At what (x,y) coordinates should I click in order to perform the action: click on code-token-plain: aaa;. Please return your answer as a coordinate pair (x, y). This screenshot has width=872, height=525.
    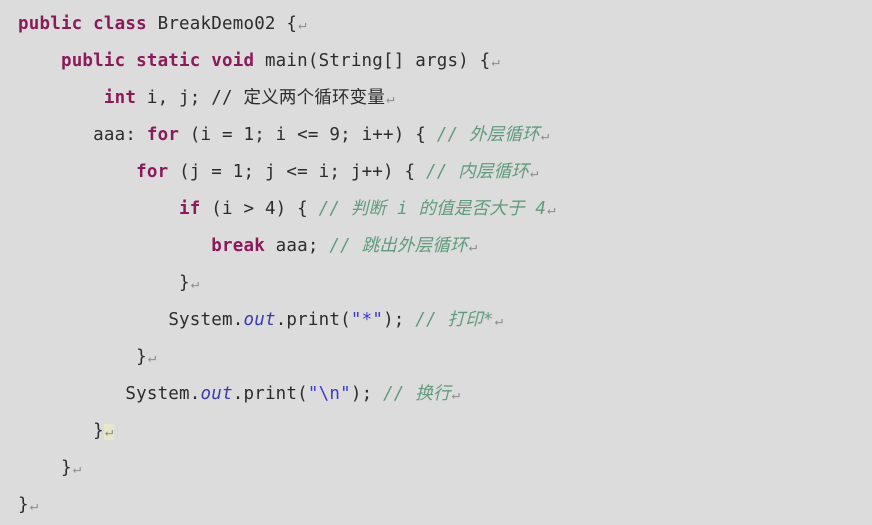
    Looking at the image, I should click on (291, 246).